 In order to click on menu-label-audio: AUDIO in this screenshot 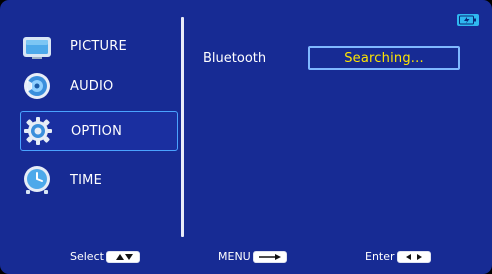, I will do `click(92, 86)`.